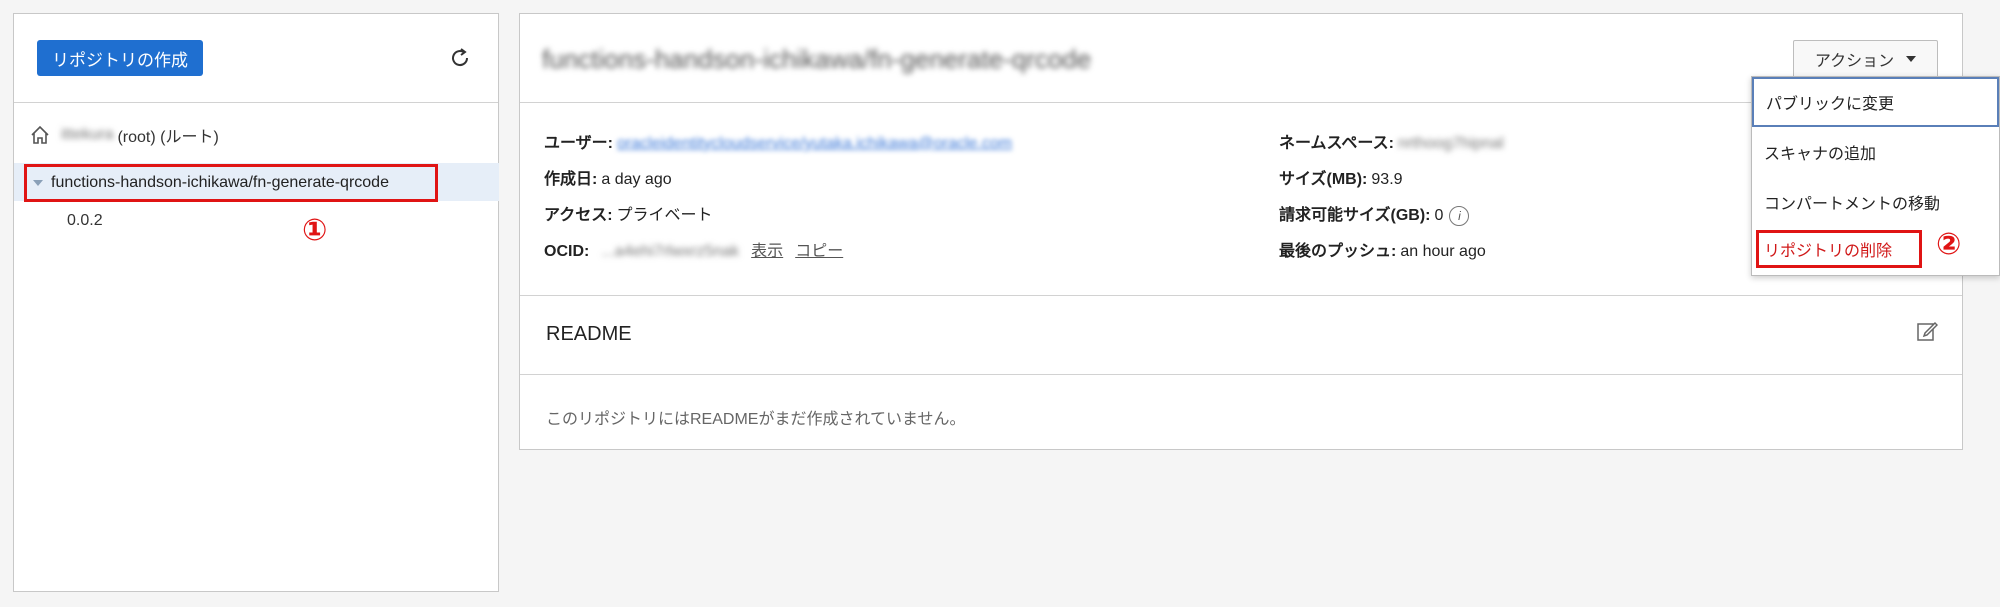 The height and width of the screenshot is (607, 2000). What do you see at coordinates (767, 252) in the screenshot?
I see `ocid-show-link: 表示` at bounding box center [767, 252].